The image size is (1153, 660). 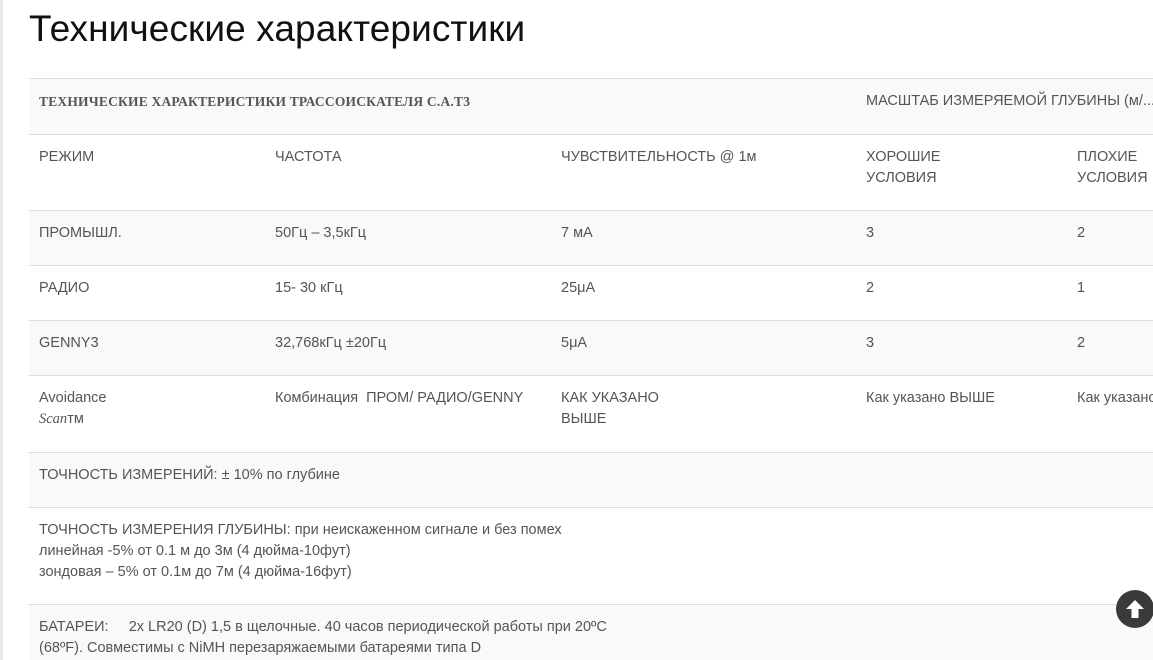 I want to click on avoidance-bad-text: Как указано ВЫШЕ, so click(x=1115, y=398).